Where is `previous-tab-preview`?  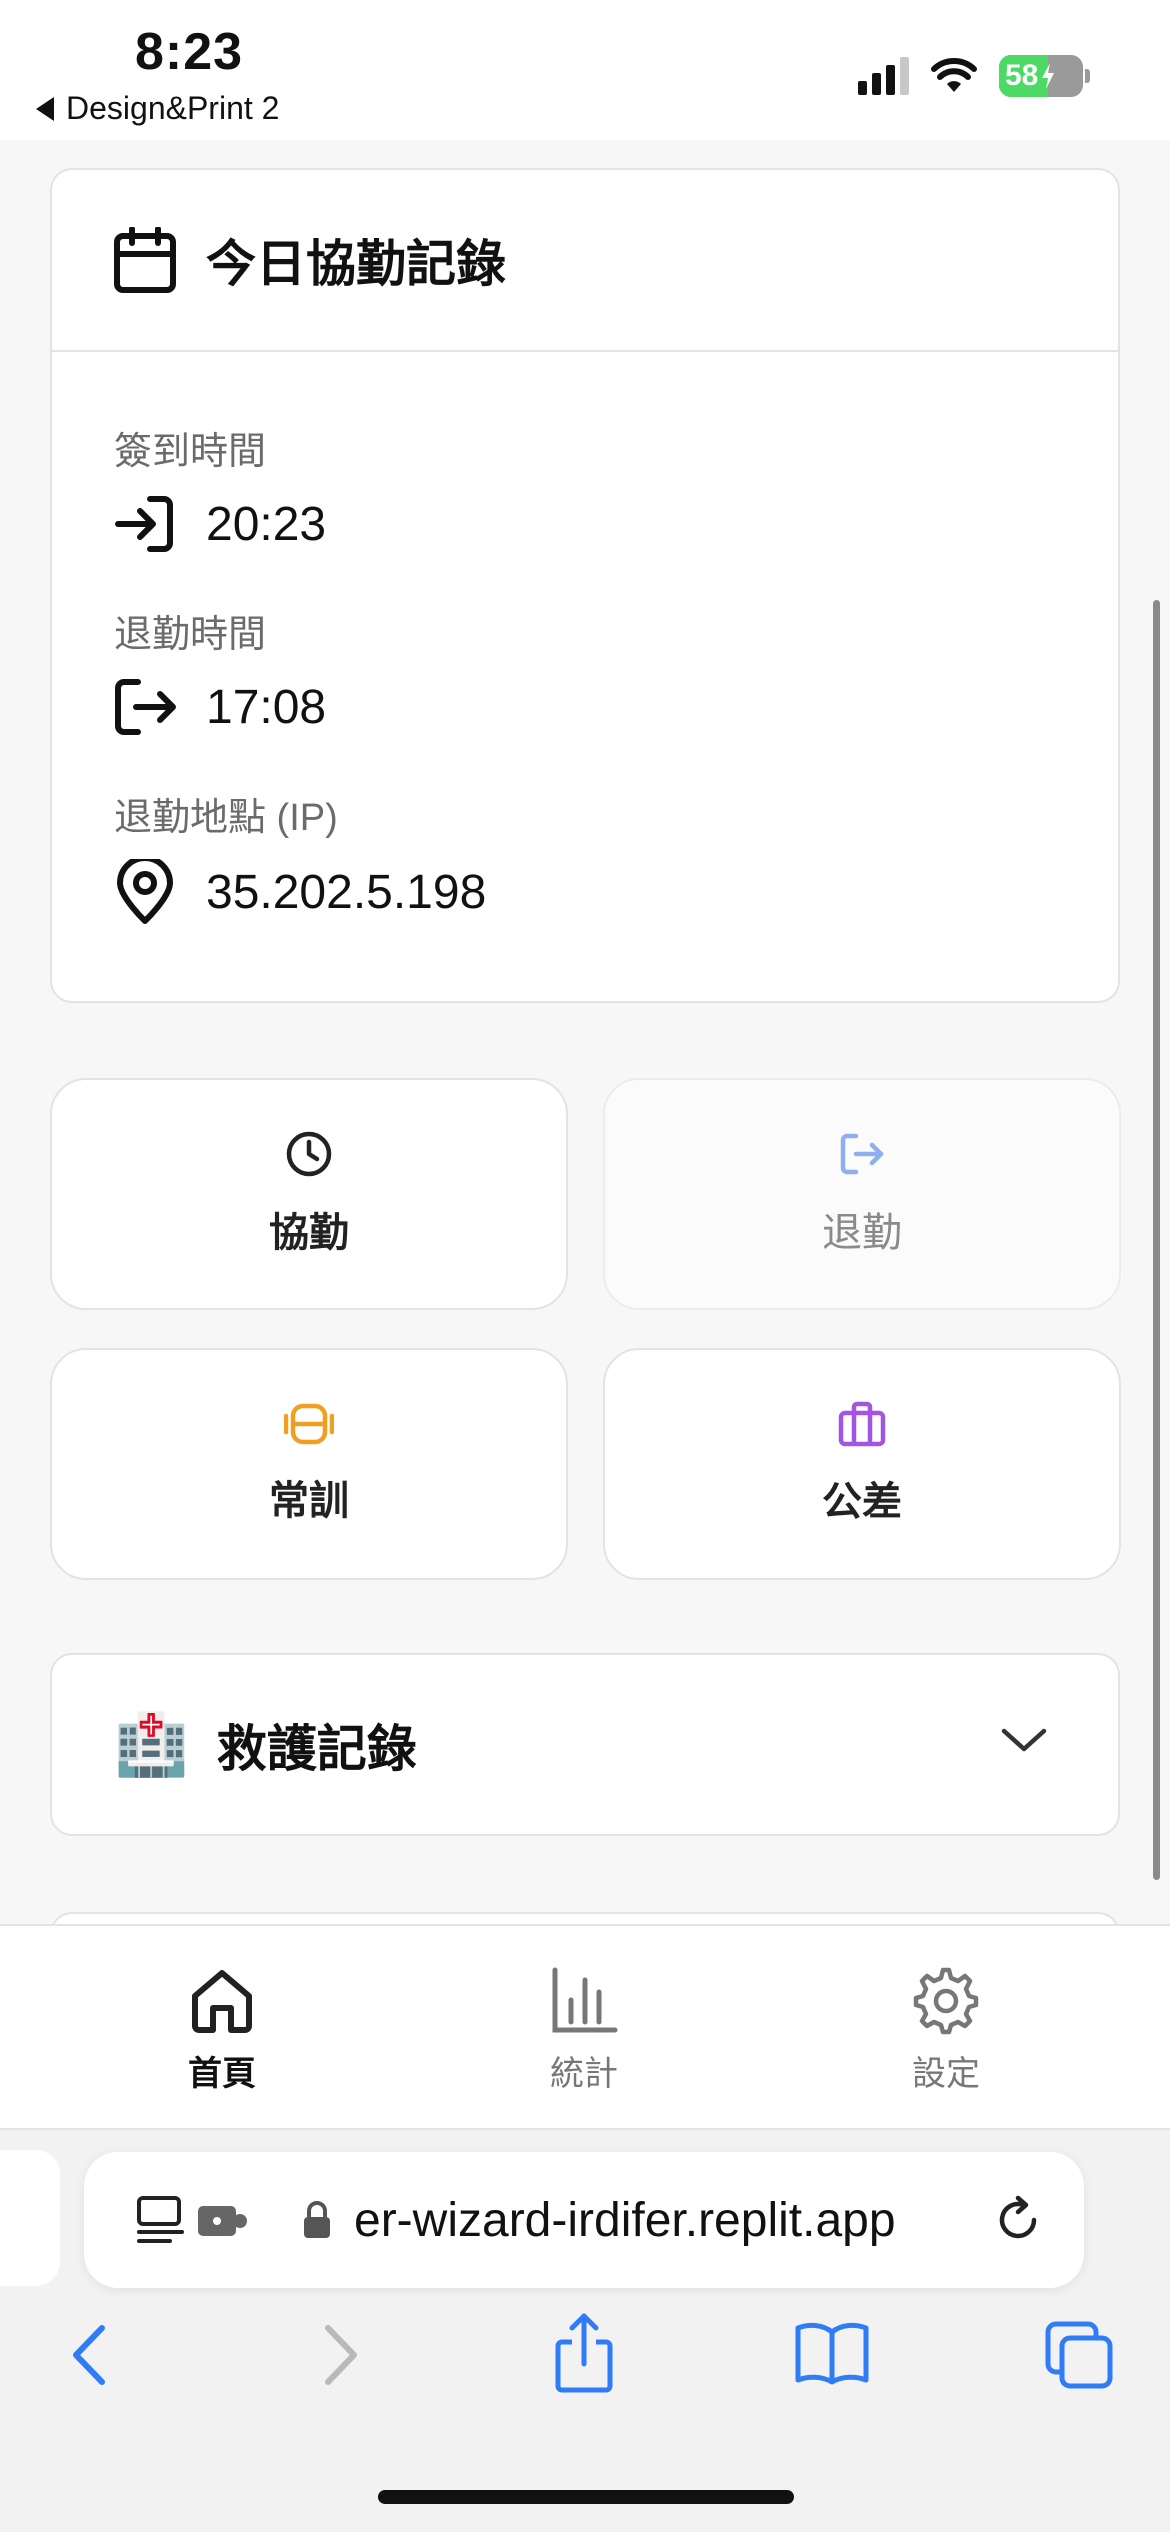 previous-tab-preview is located at coordinates (30, 2218).